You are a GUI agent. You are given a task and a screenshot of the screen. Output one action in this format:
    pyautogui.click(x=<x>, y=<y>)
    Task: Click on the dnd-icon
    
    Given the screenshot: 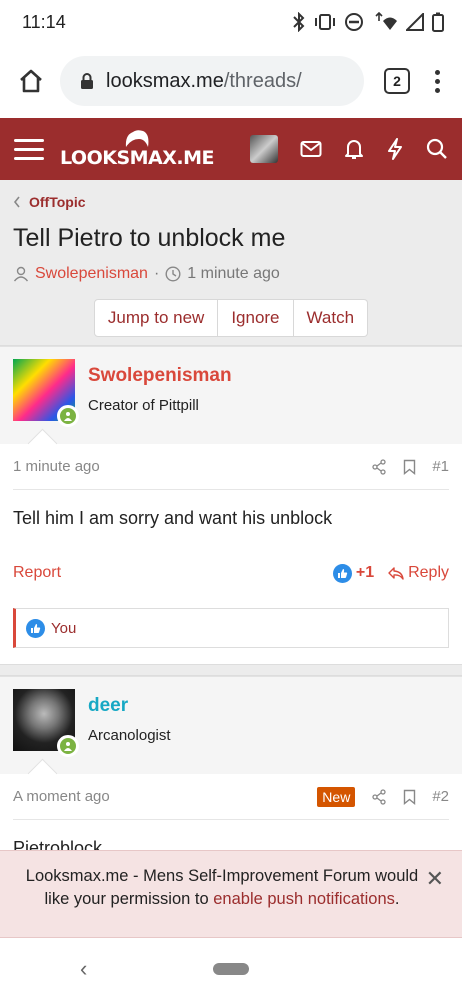 What is the action you would take?
    pyautogui.click(x=354, y=22)
    